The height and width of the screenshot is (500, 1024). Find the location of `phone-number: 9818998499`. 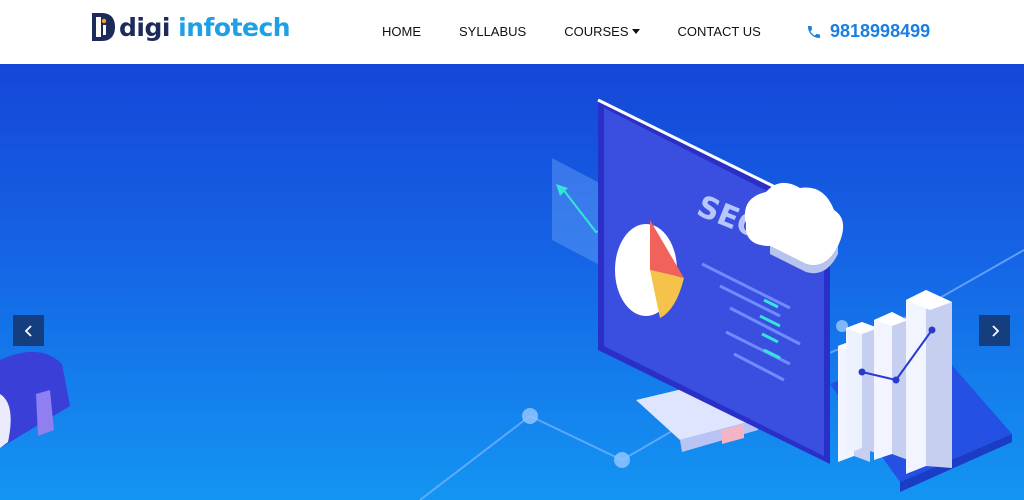

phone-number: 9818998499 is located at coordinates (880, 31).